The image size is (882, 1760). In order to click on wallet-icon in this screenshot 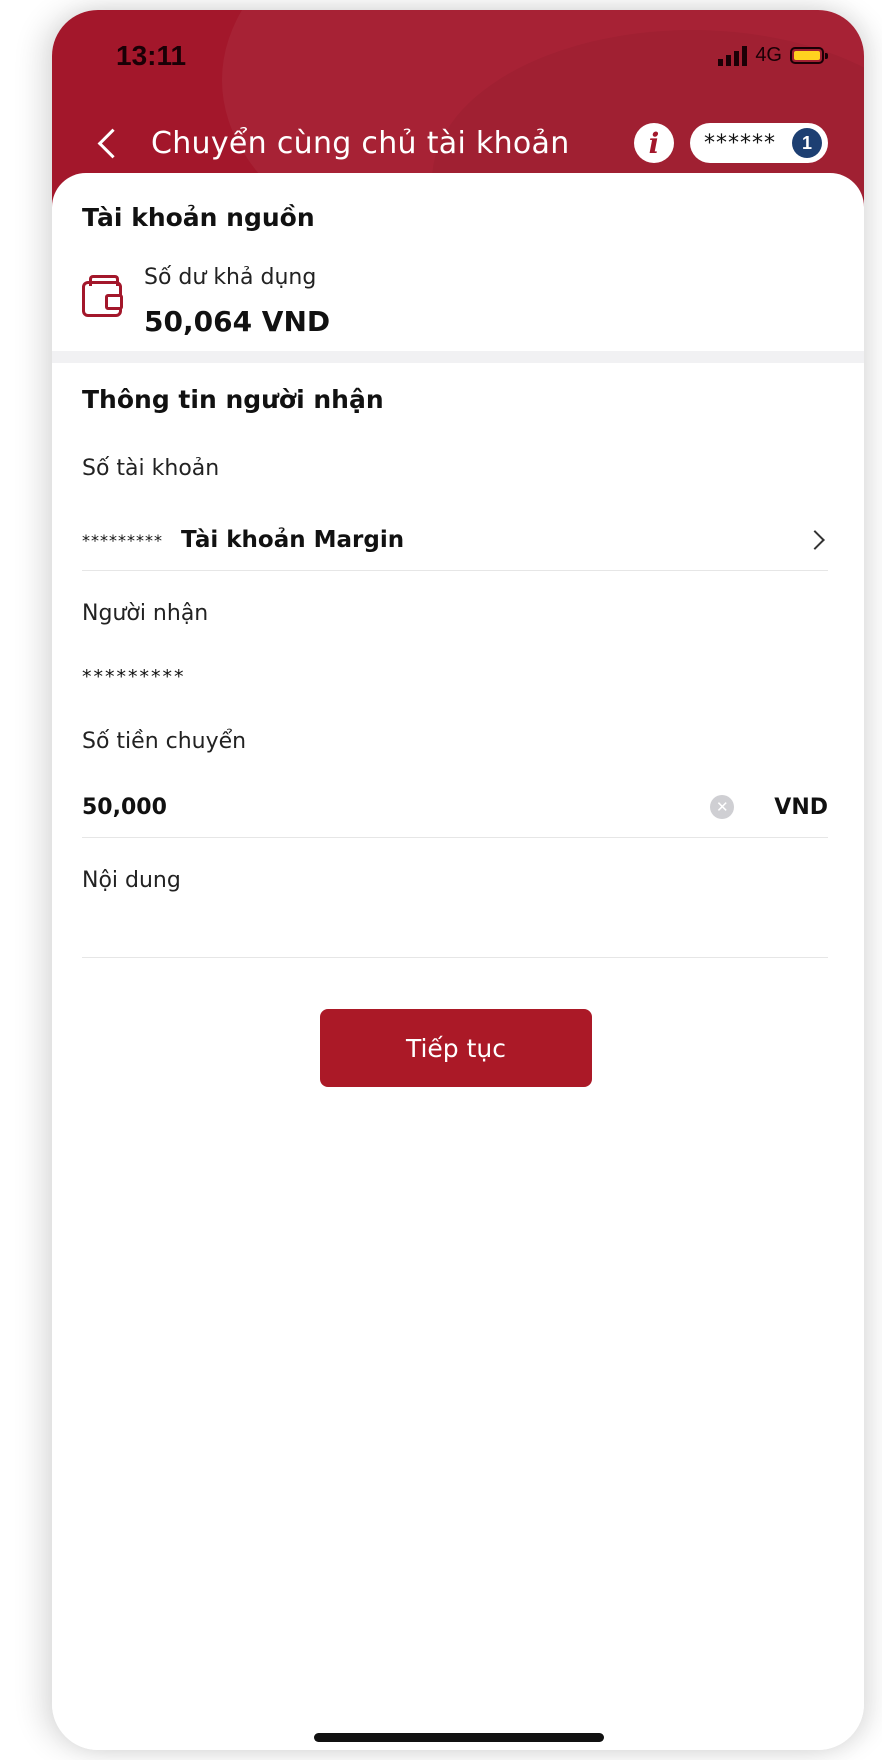, I will do `click(102, 296)`.